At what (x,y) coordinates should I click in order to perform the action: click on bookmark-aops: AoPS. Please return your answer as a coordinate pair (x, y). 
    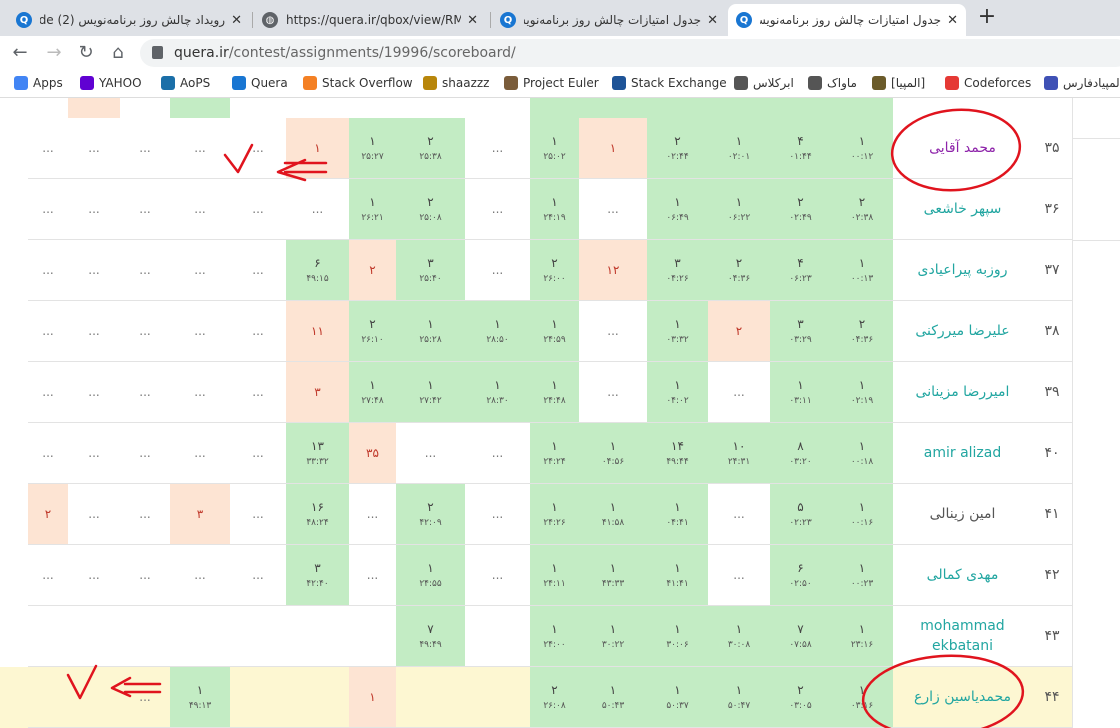
    Looking at the image, I should click on (185, 83).